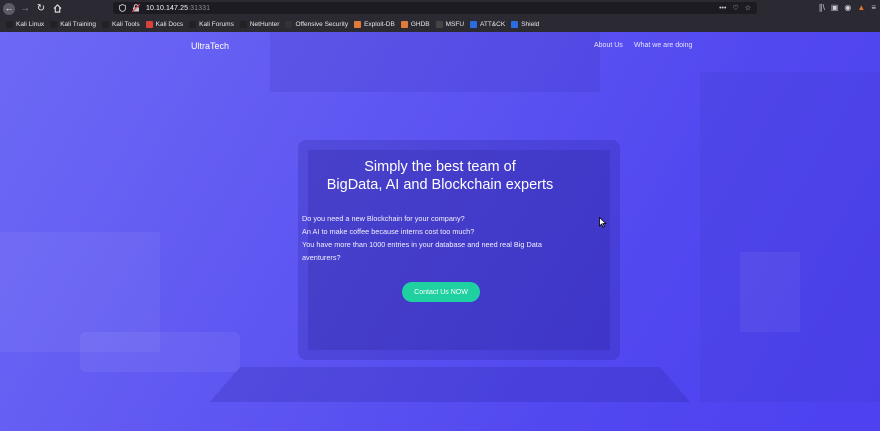  I want to click on msfu-icon, so click(439, 24).